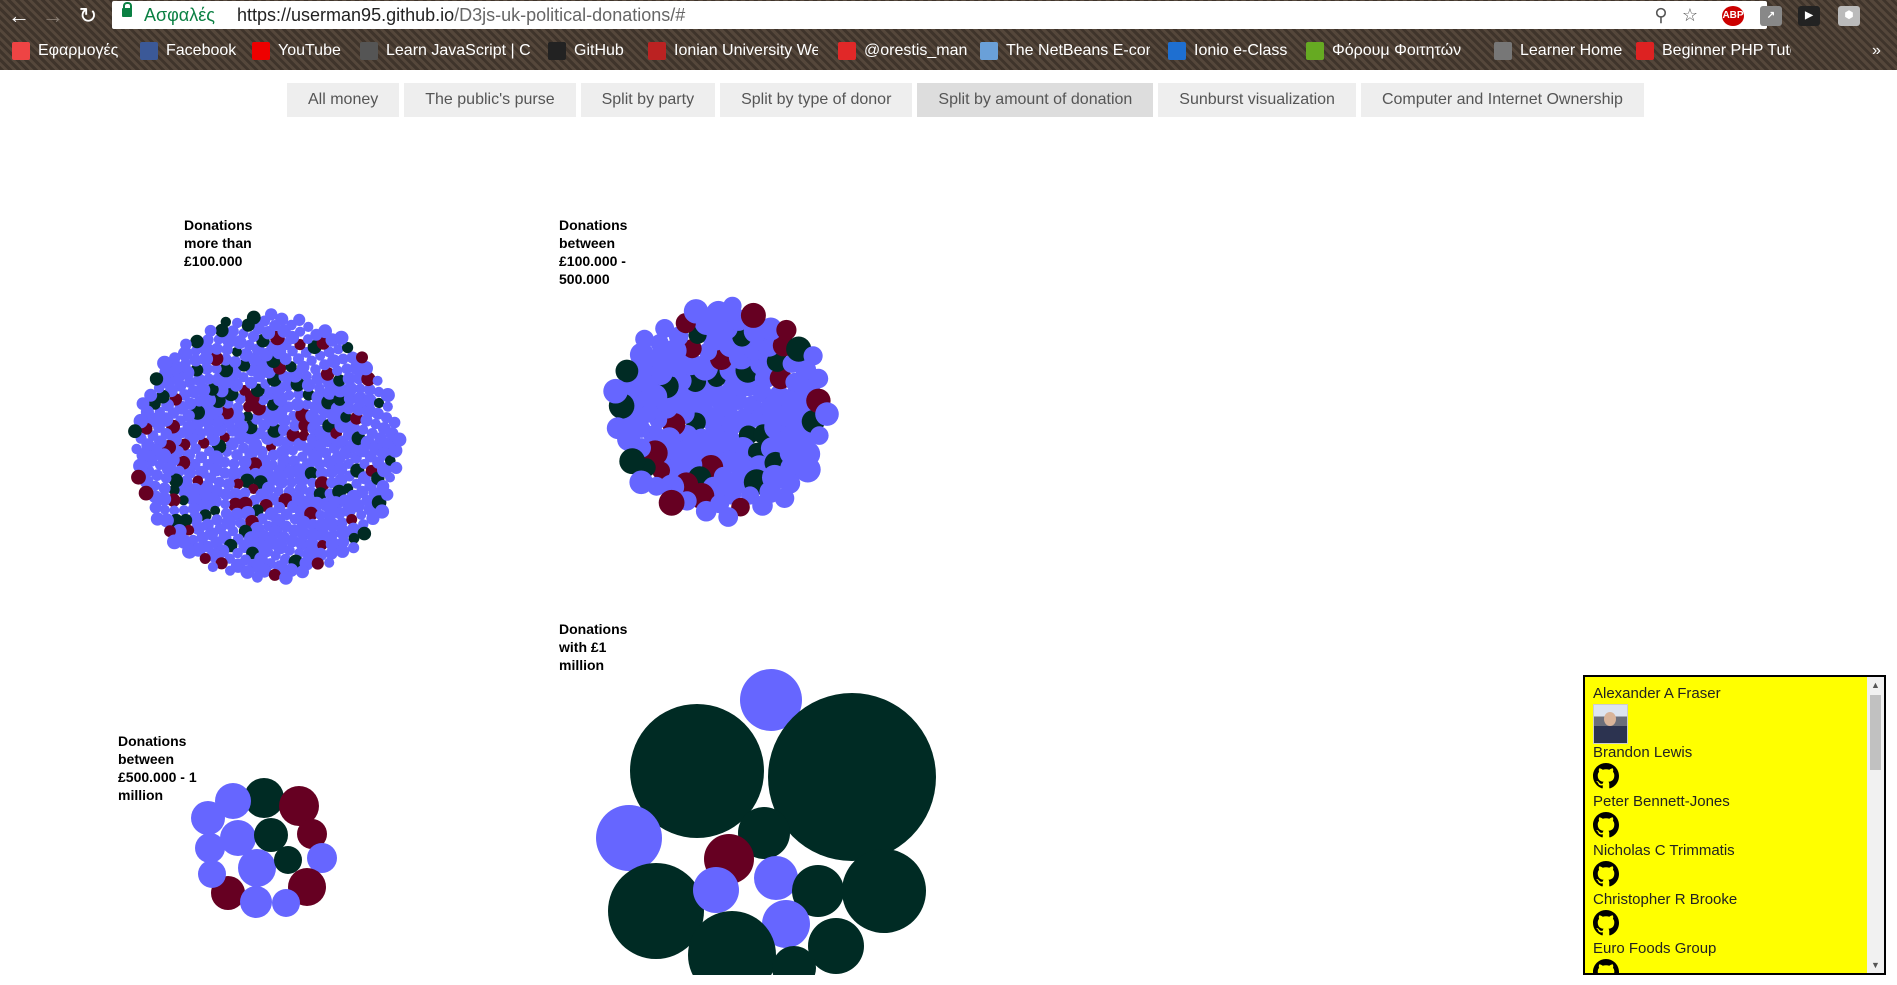  I want to click on scroll-up-icon: ▲, so click(1875, 685).